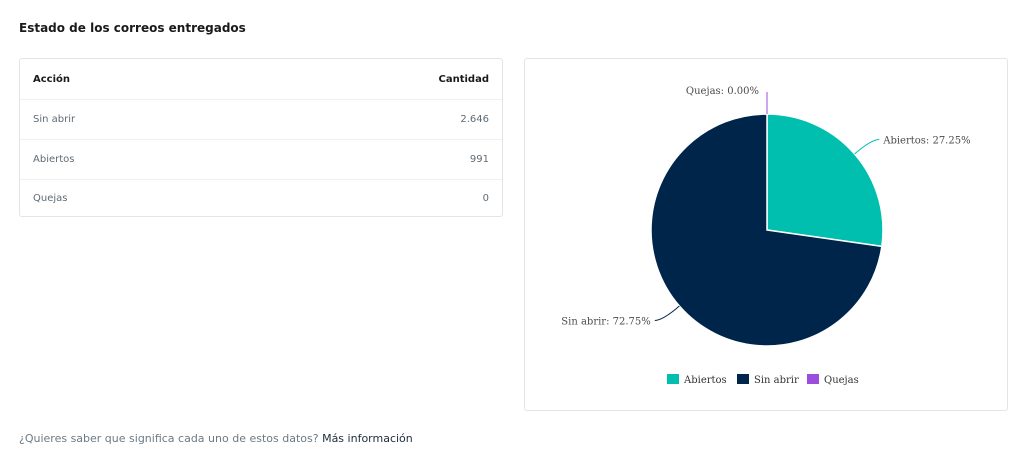 The height and width of the screenshot is (467, 1024). I want to click on table-row: Abiertos 991, so click(261, 159).